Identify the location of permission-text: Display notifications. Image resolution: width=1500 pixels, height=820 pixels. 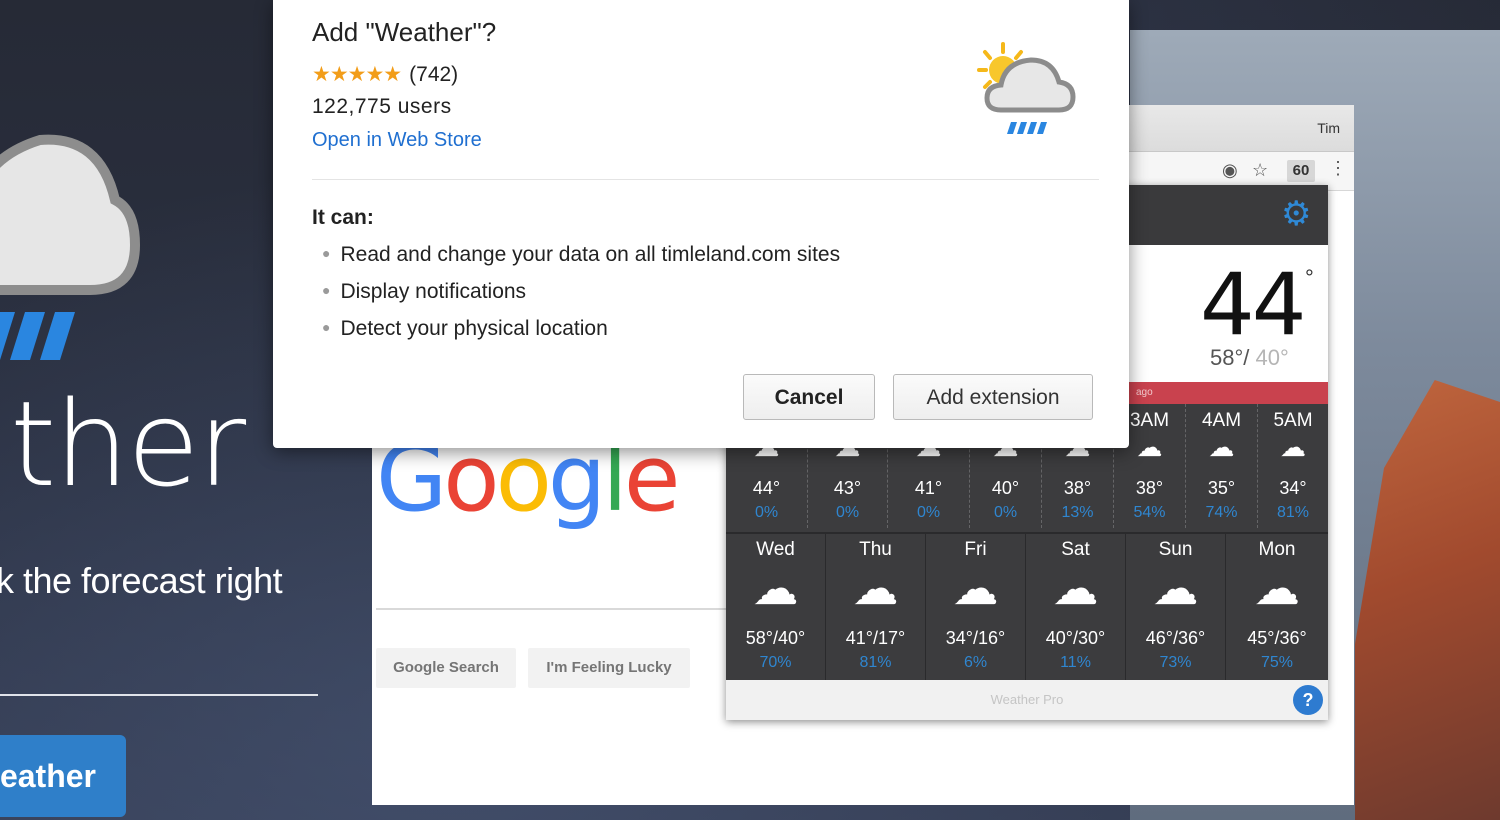
(433, 291).